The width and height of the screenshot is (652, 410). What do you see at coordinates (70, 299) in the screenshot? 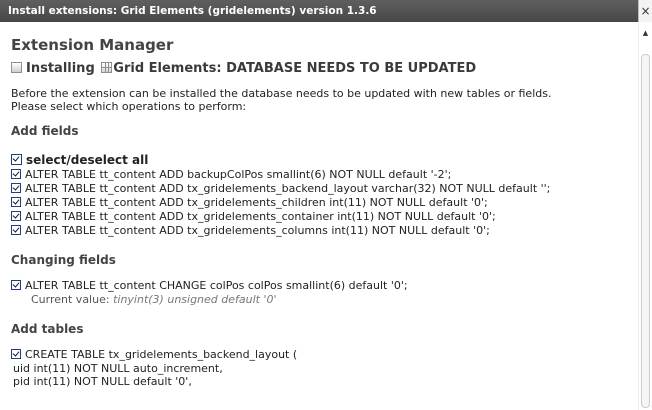
I see `current-value-label: Current value:` at bounding box center [70, 299].